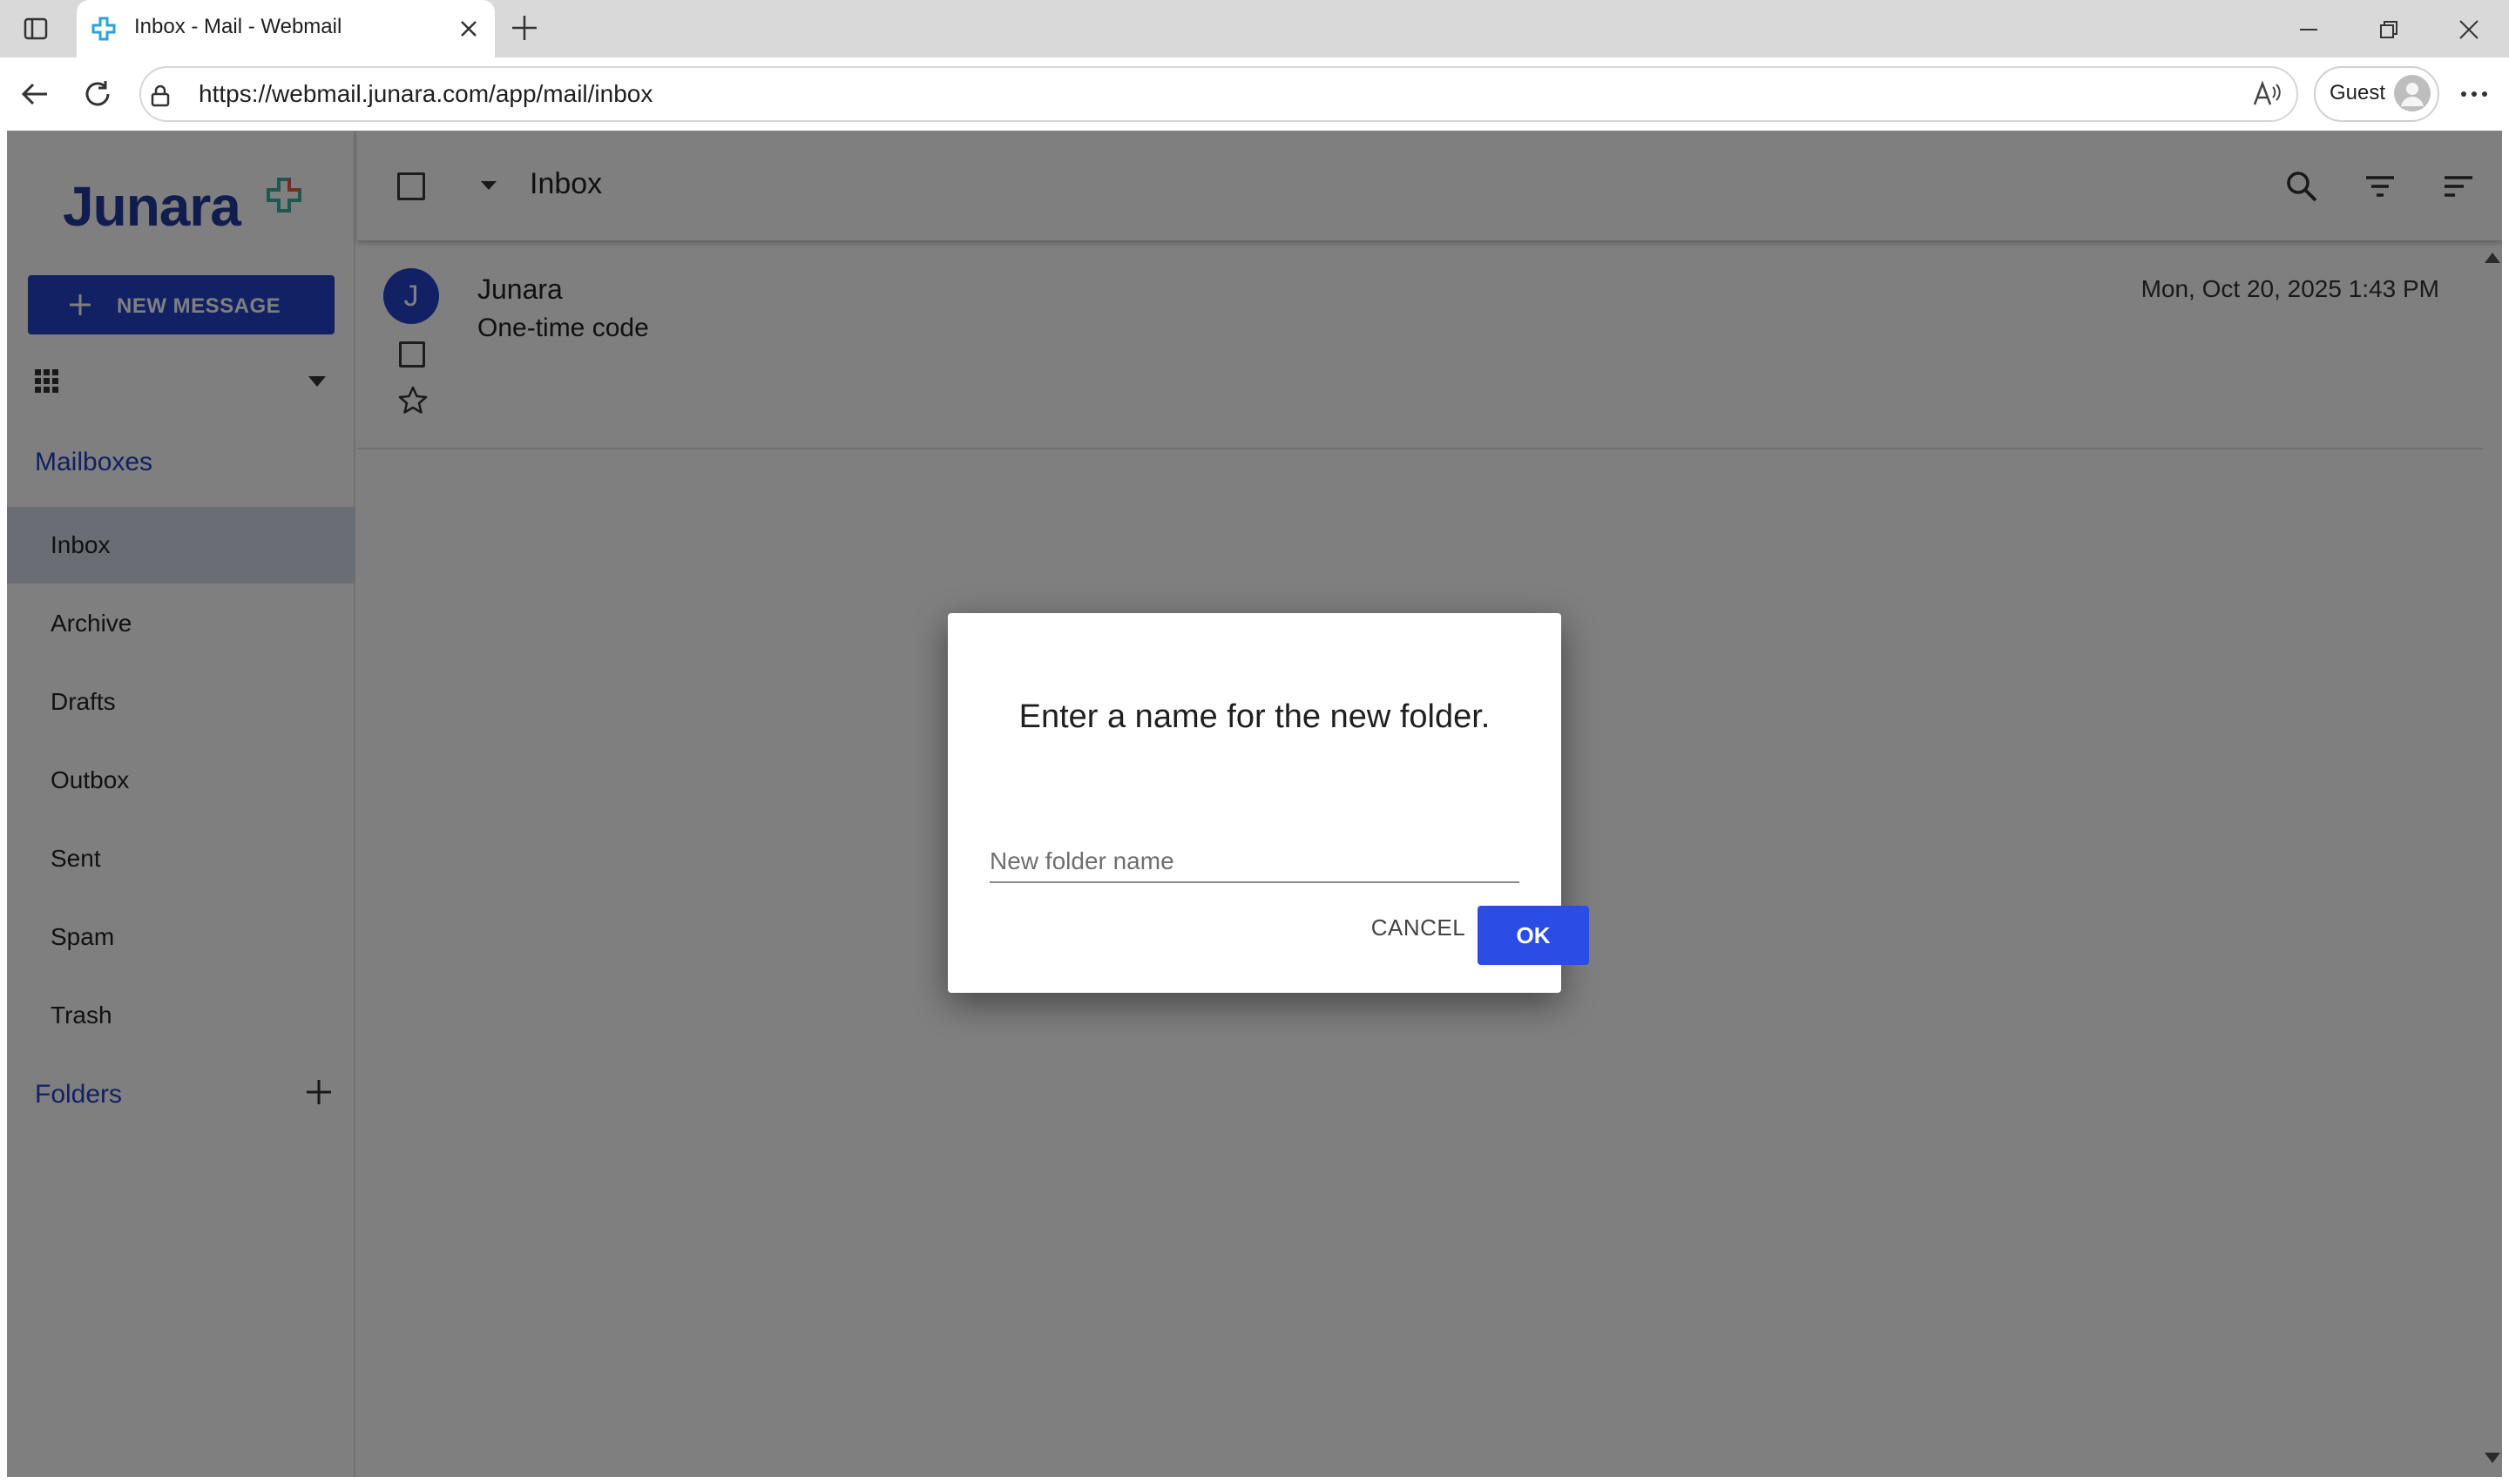 The image size is (2509, 1484). Describe the element at coordinates (104, 29) in the screenshot. I see `junara-favicon-icon` at that location.